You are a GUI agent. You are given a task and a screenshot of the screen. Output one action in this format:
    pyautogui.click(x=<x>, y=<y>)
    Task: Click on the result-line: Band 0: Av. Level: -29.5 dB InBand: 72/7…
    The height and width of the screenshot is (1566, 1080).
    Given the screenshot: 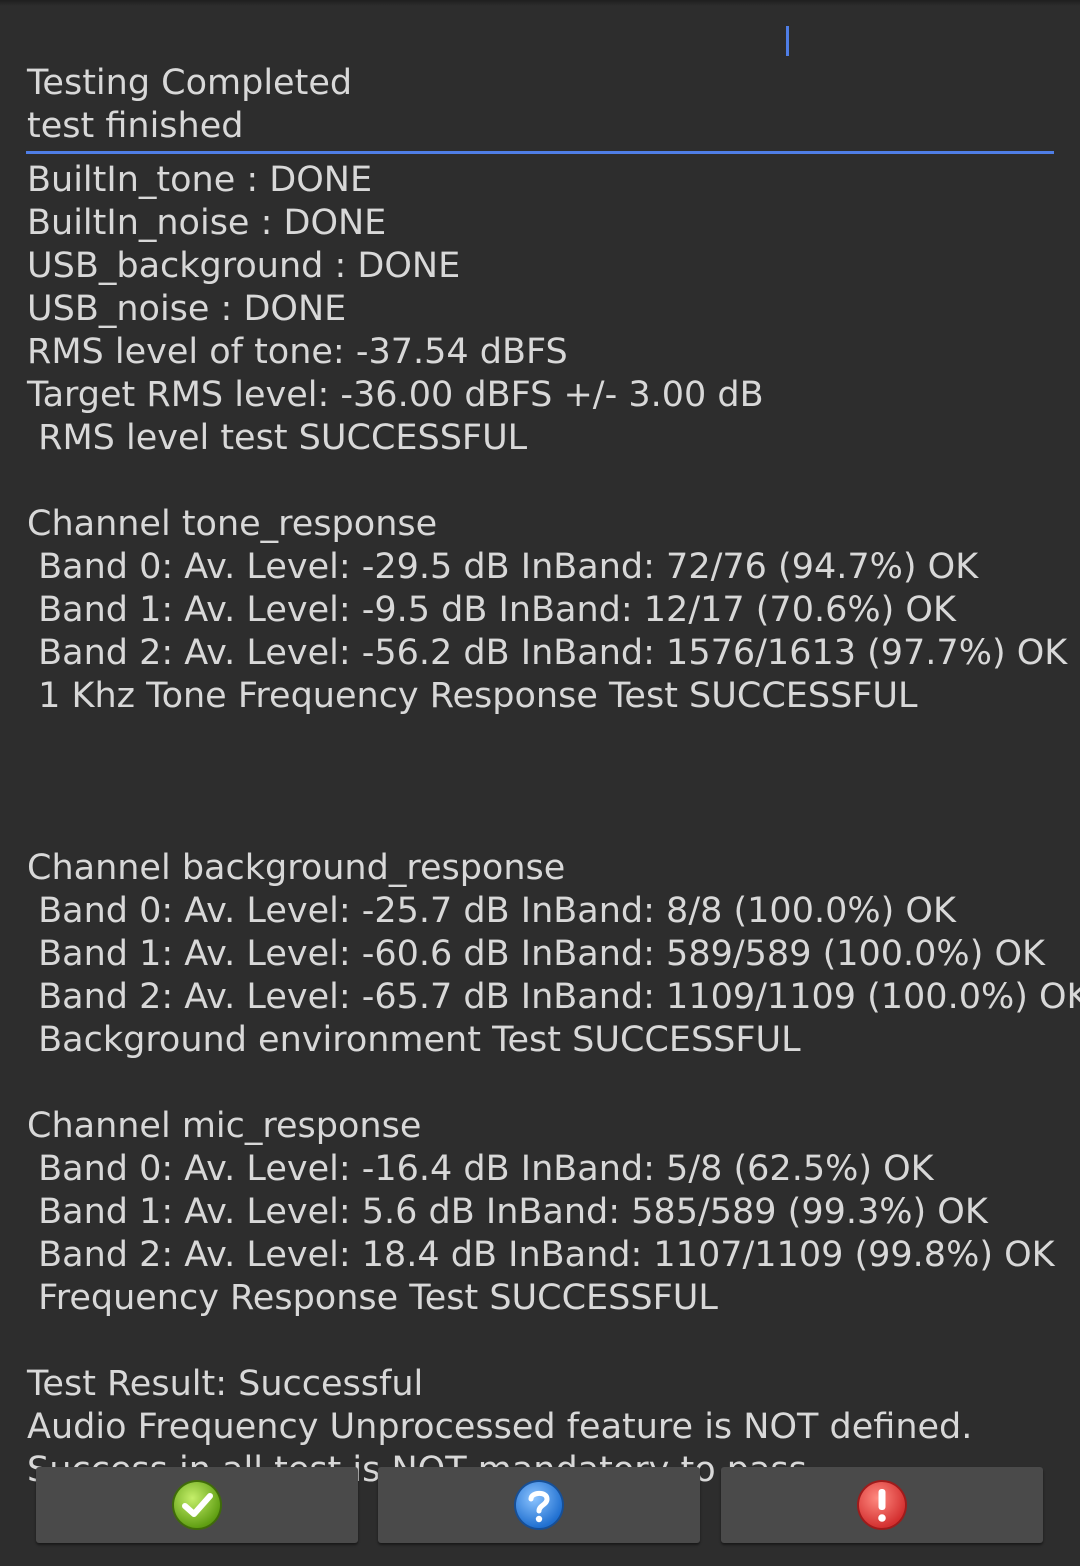 What is the action you would take?
    pyautogui.click(x=503, y=567)
    